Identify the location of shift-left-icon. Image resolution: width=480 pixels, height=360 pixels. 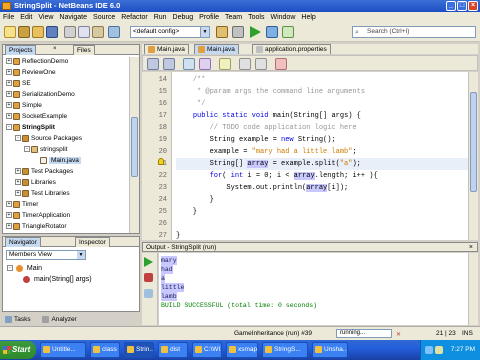
(245, 64).